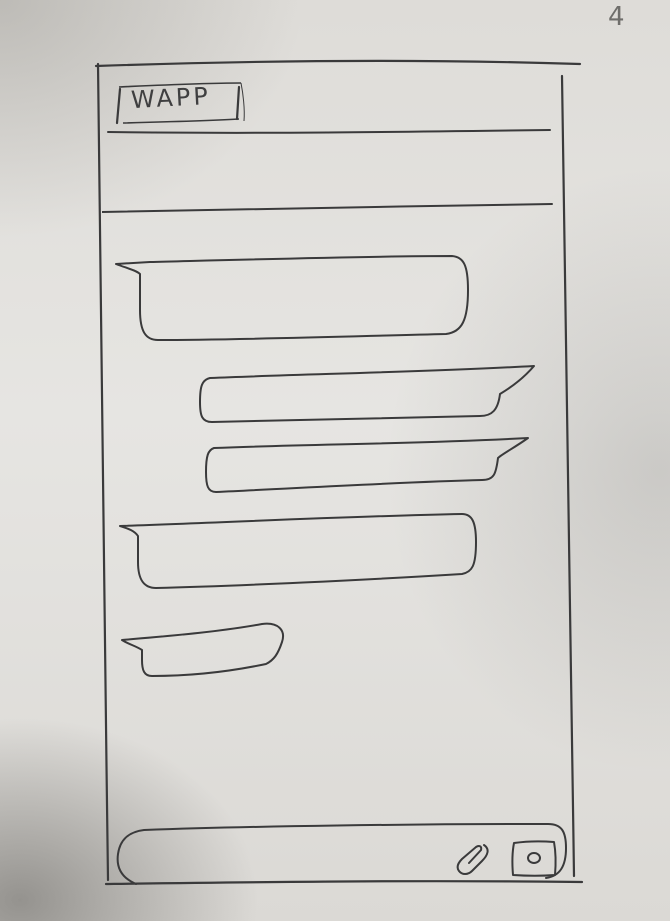 Image resolution: width=670 pixels, height=921 pixels. What do you see at coordinates (474, 858) in the screenshot?
I see `paperclip-icon` at bounding box center [474, 858].